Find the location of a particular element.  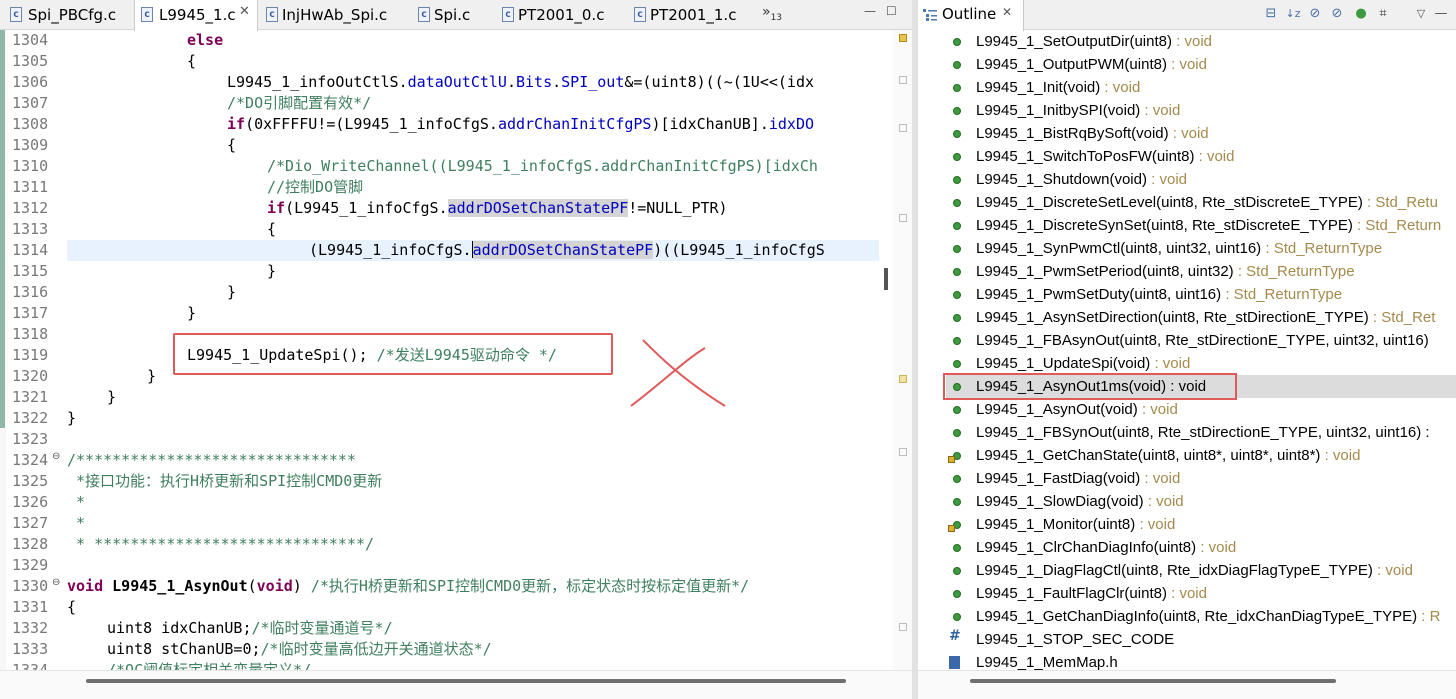

outline-item: L9945_1_OutputPWM(uint8) : void is located at coordinates (1201, 64).